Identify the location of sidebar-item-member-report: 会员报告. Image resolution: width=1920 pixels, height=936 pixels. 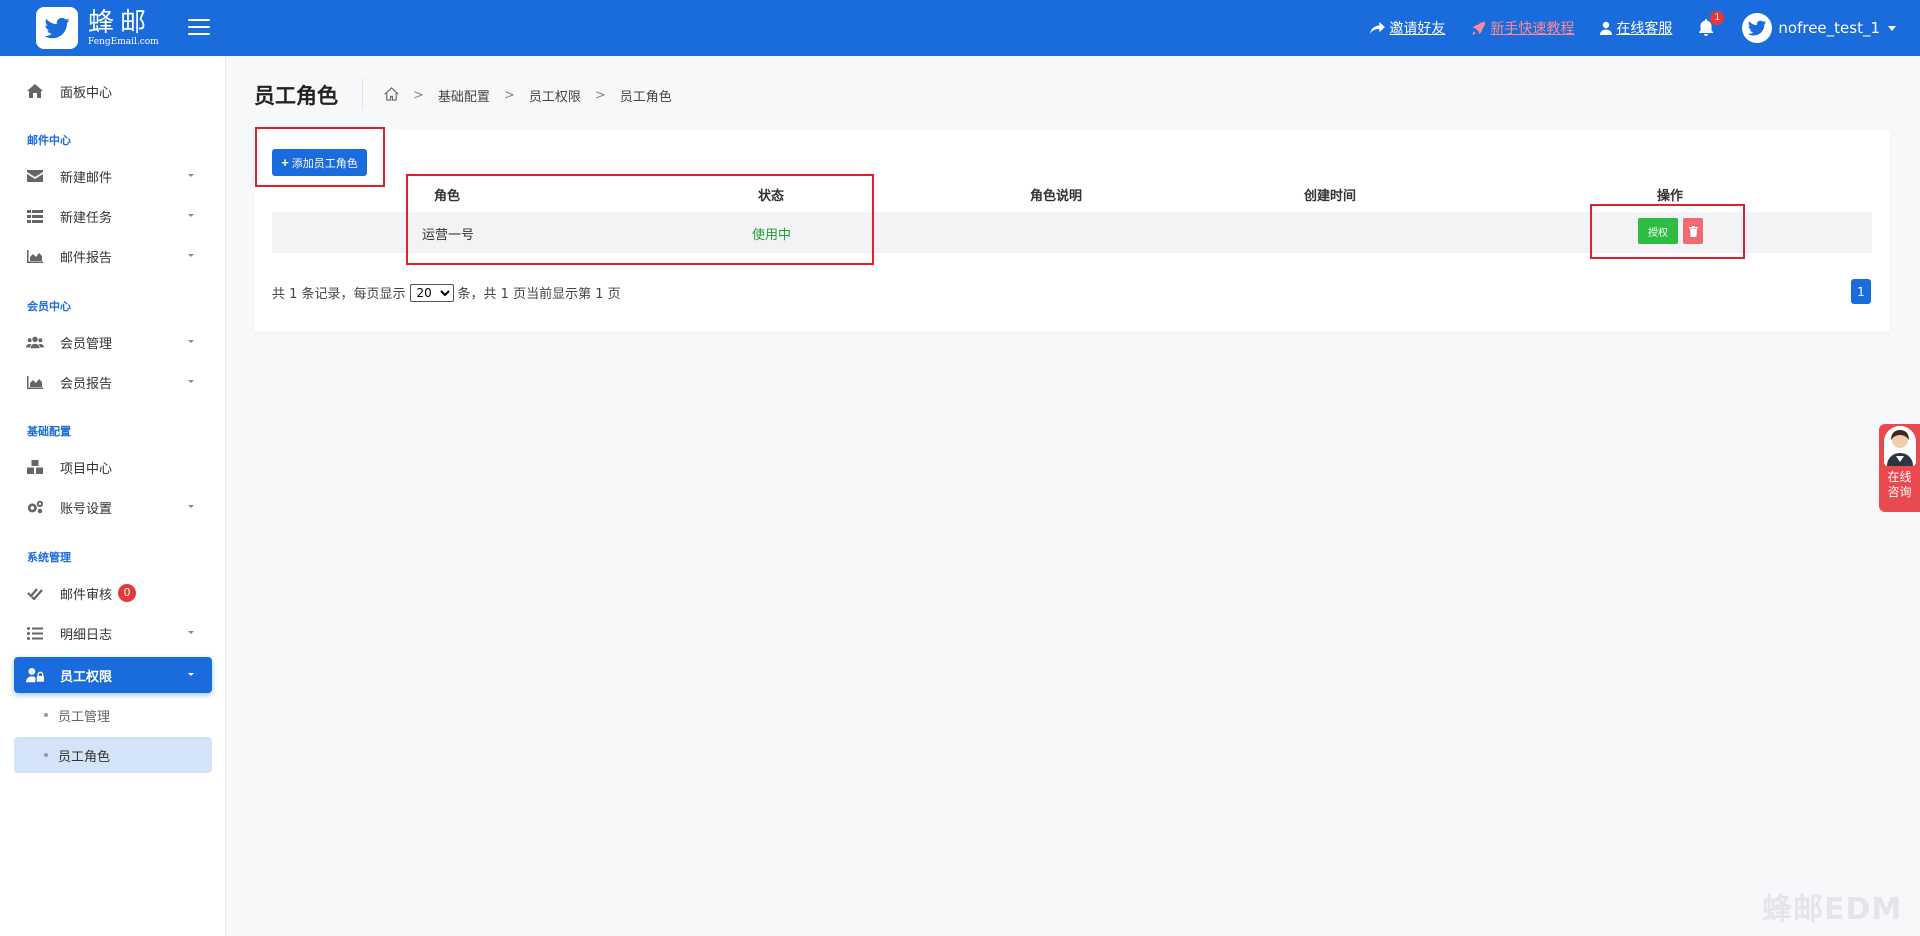
(113, 382).